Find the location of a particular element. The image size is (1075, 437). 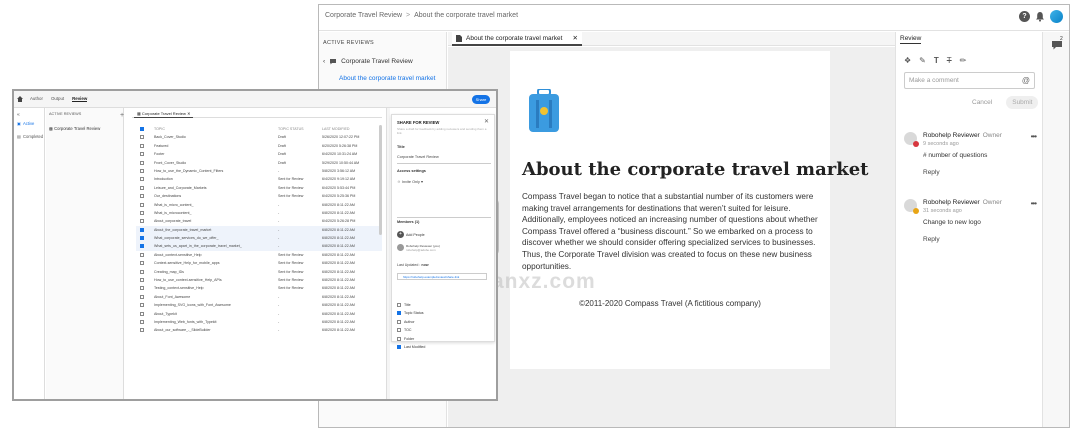

column-option: Topic Status is located at coordinates (411, 313).